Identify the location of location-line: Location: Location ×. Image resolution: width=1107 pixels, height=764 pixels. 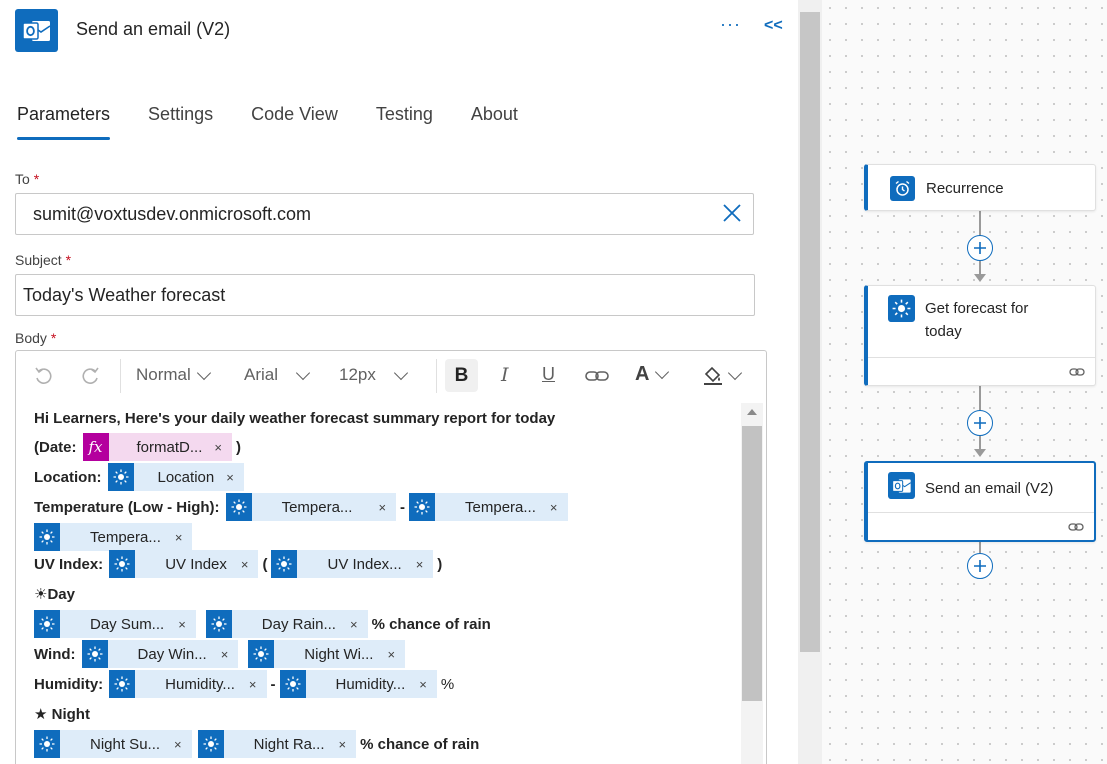
(139, 477).